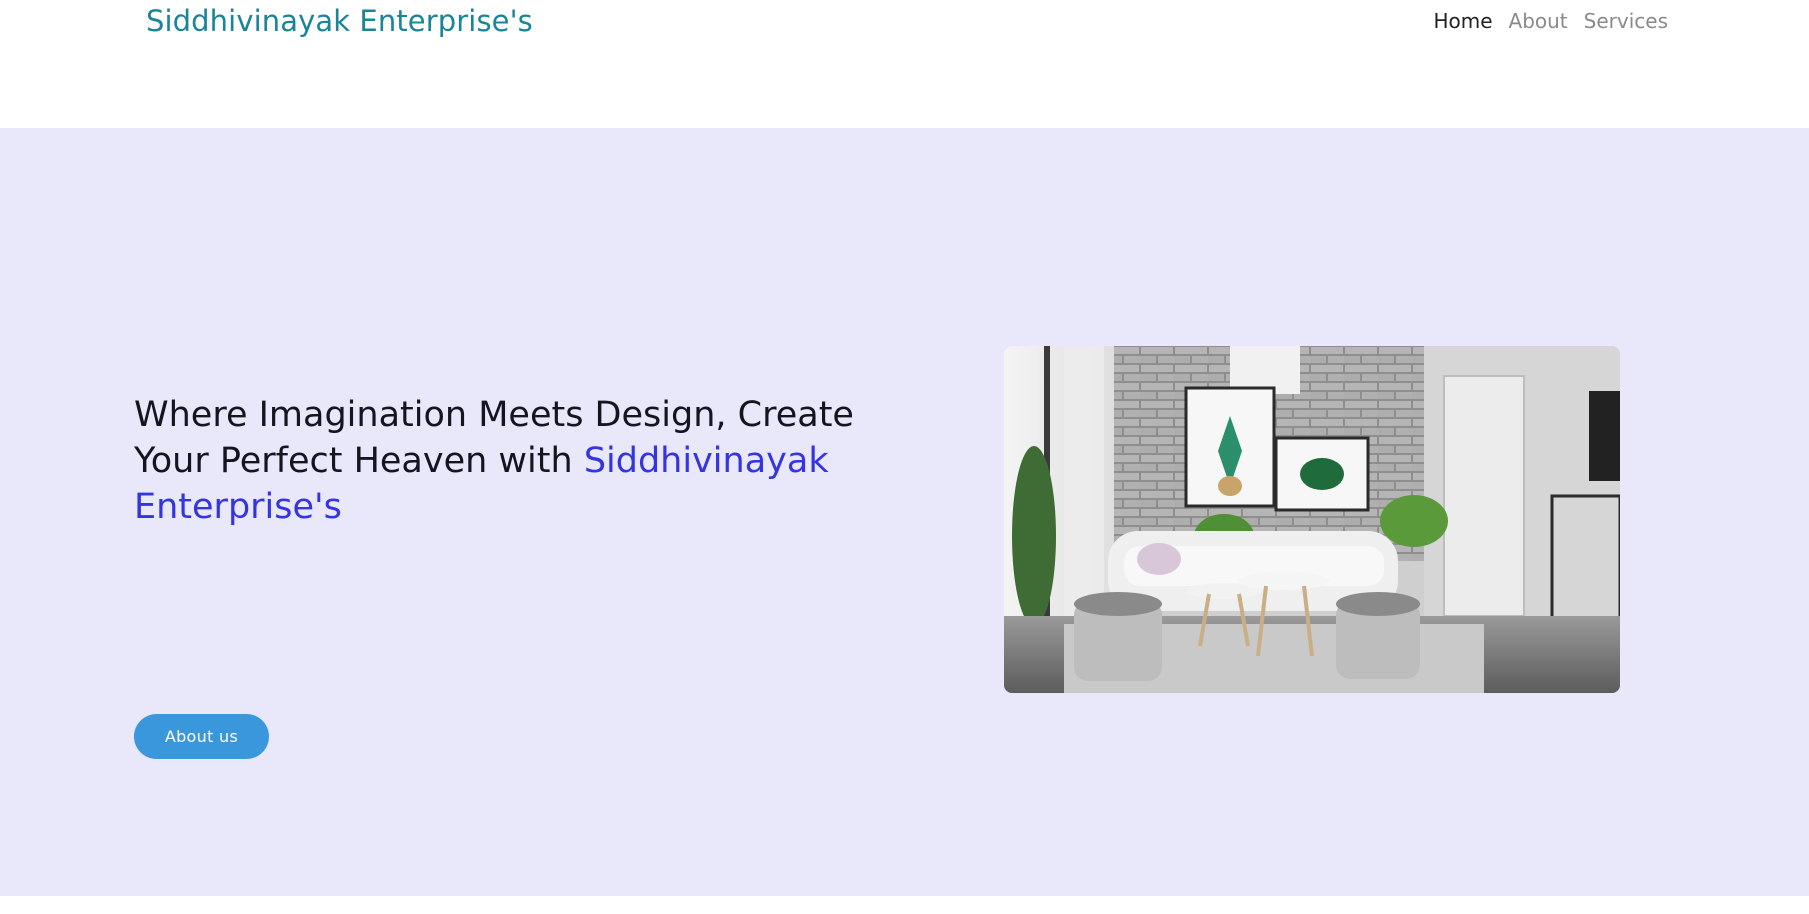 This screenshot has width=1809, height=914. Describe the element at coordinates (1462, 21) in the screenshot. I see `nav-link-home: Home` at that location.